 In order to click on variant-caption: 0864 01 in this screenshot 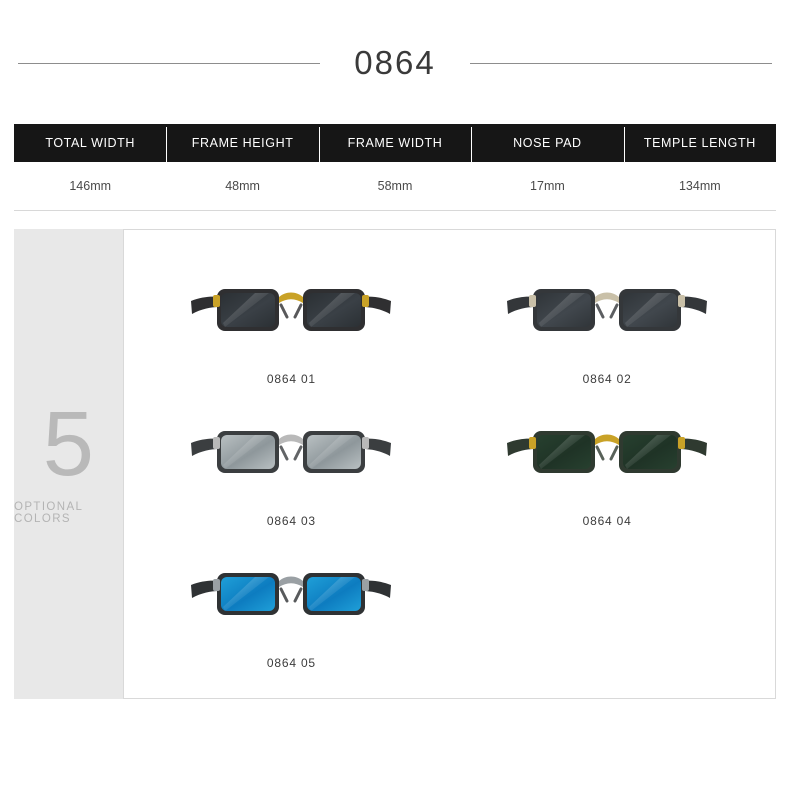, I will do `click(291, 379)`.